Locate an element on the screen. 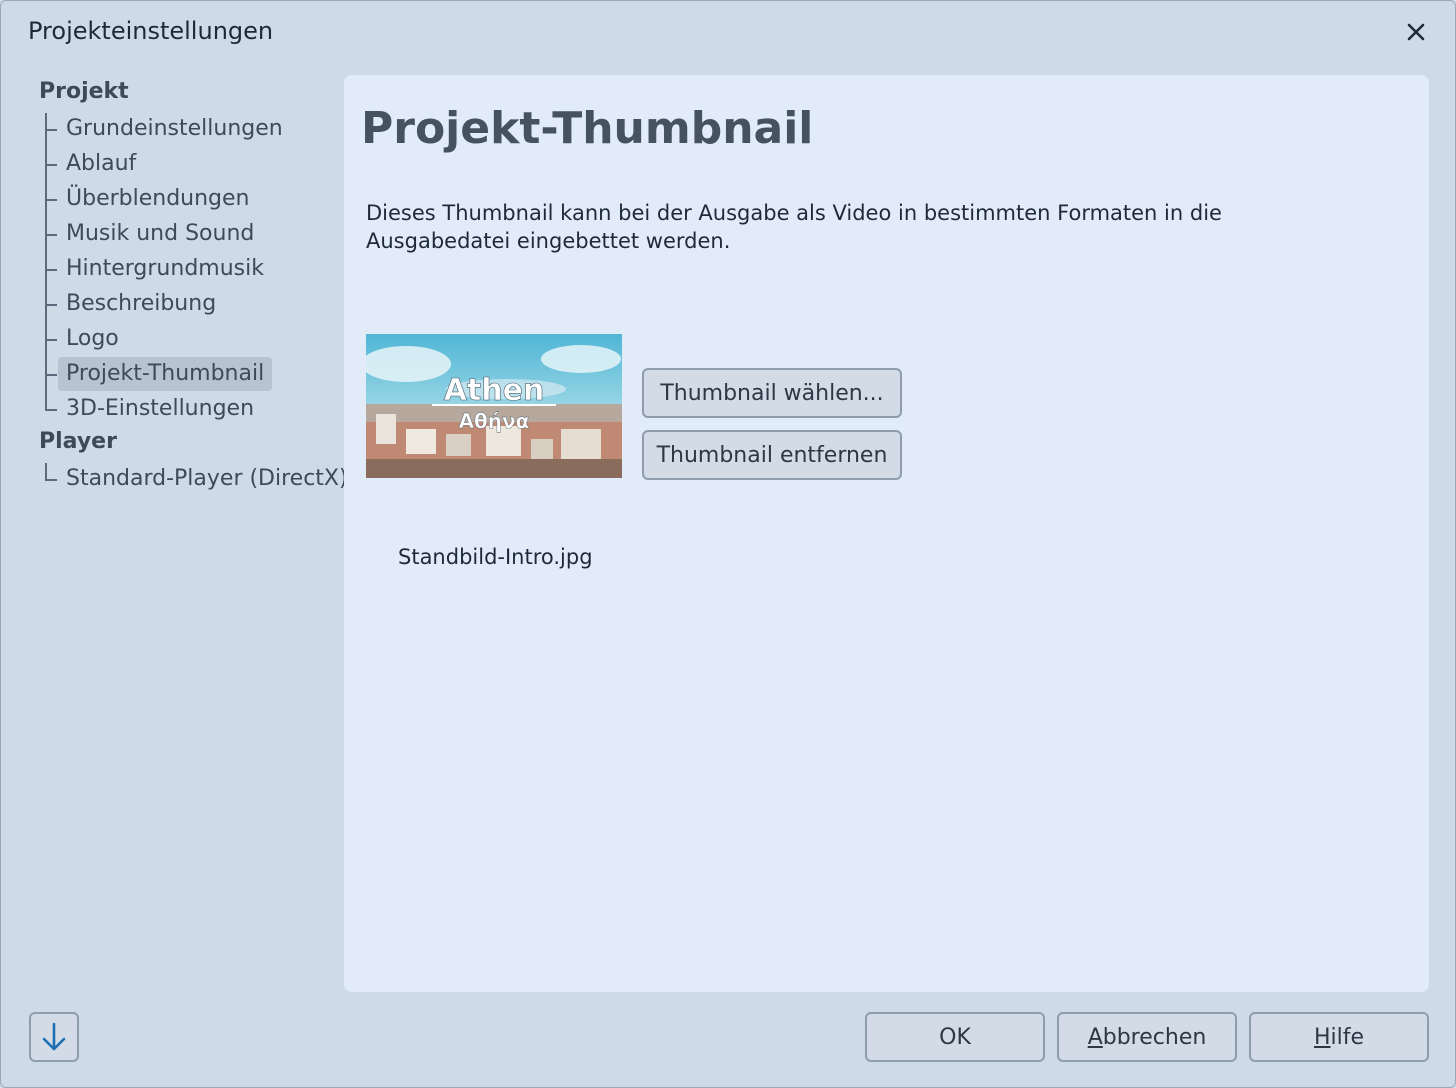  help-button: Hilfe is located at coordinates (1339, 1037).